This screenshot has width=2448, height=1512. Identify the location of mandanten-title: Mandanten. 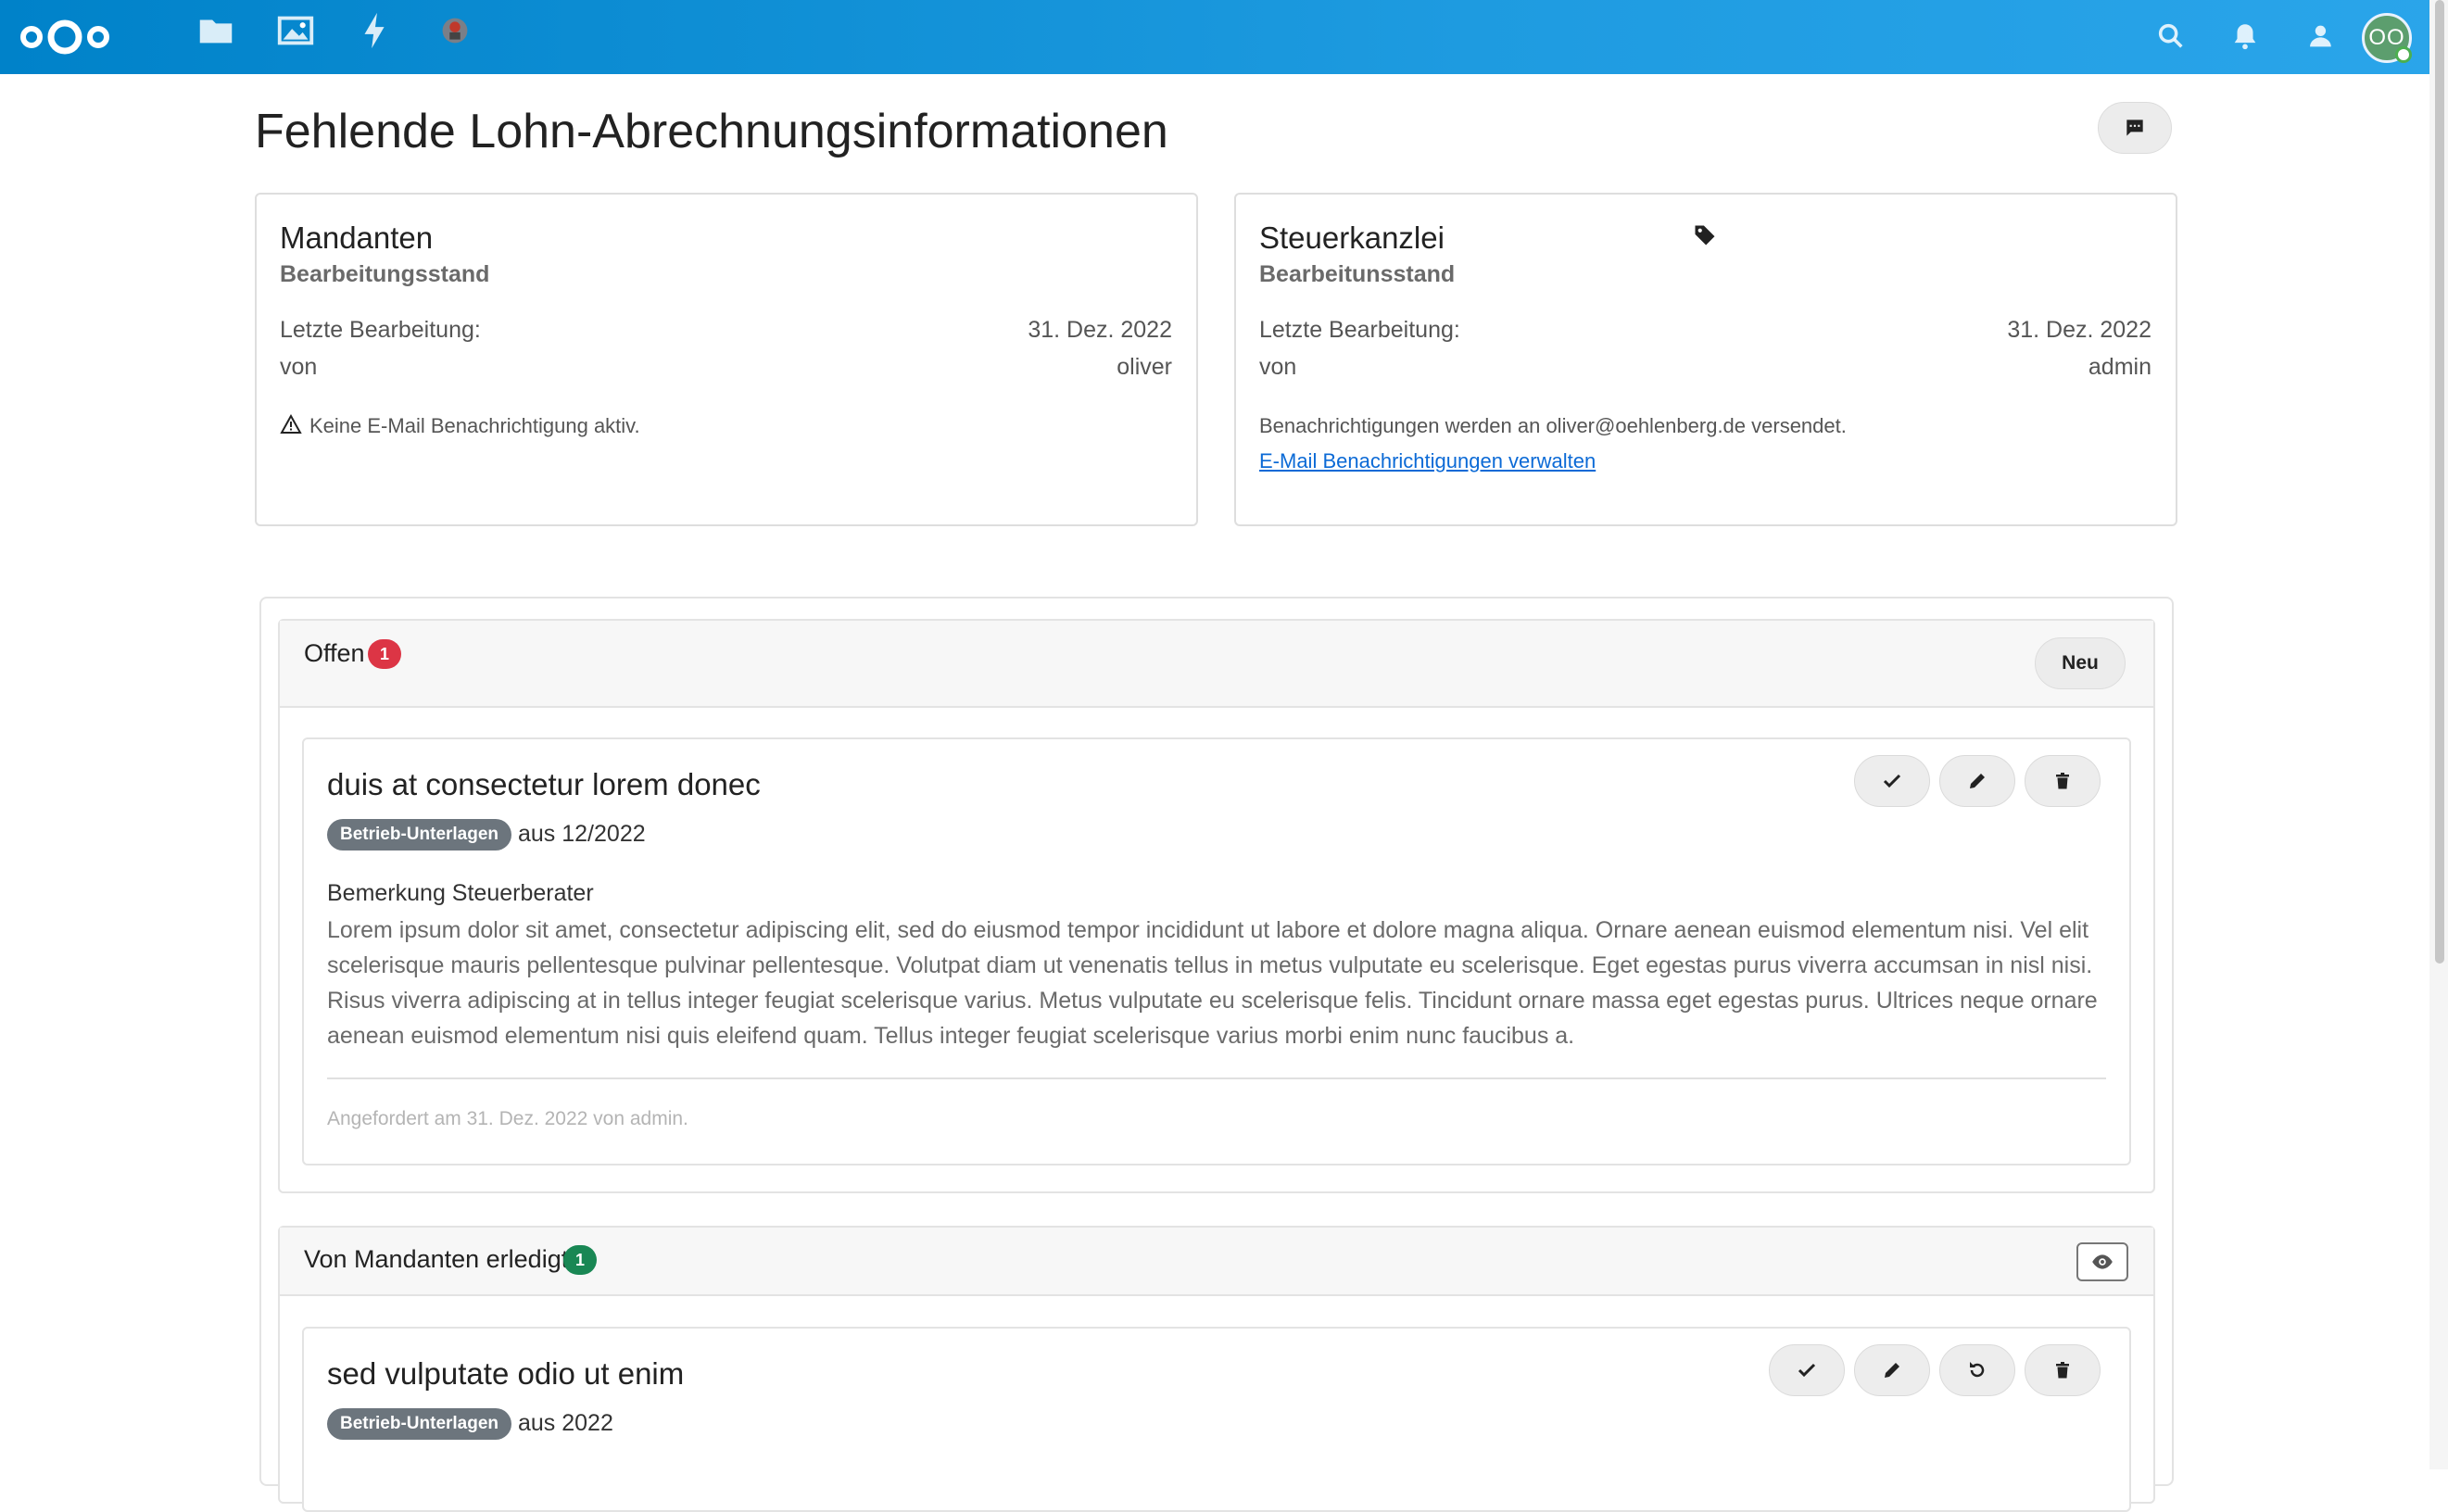
(357, 237).